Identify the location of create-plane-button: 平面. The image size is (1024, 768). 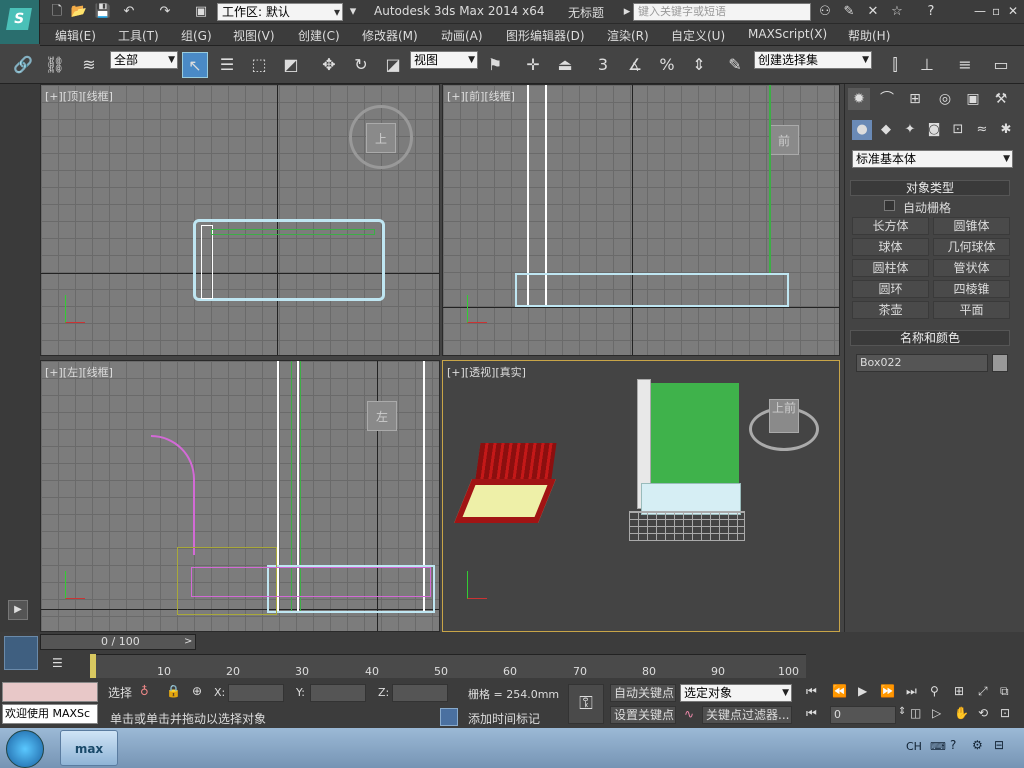
(971, 310).